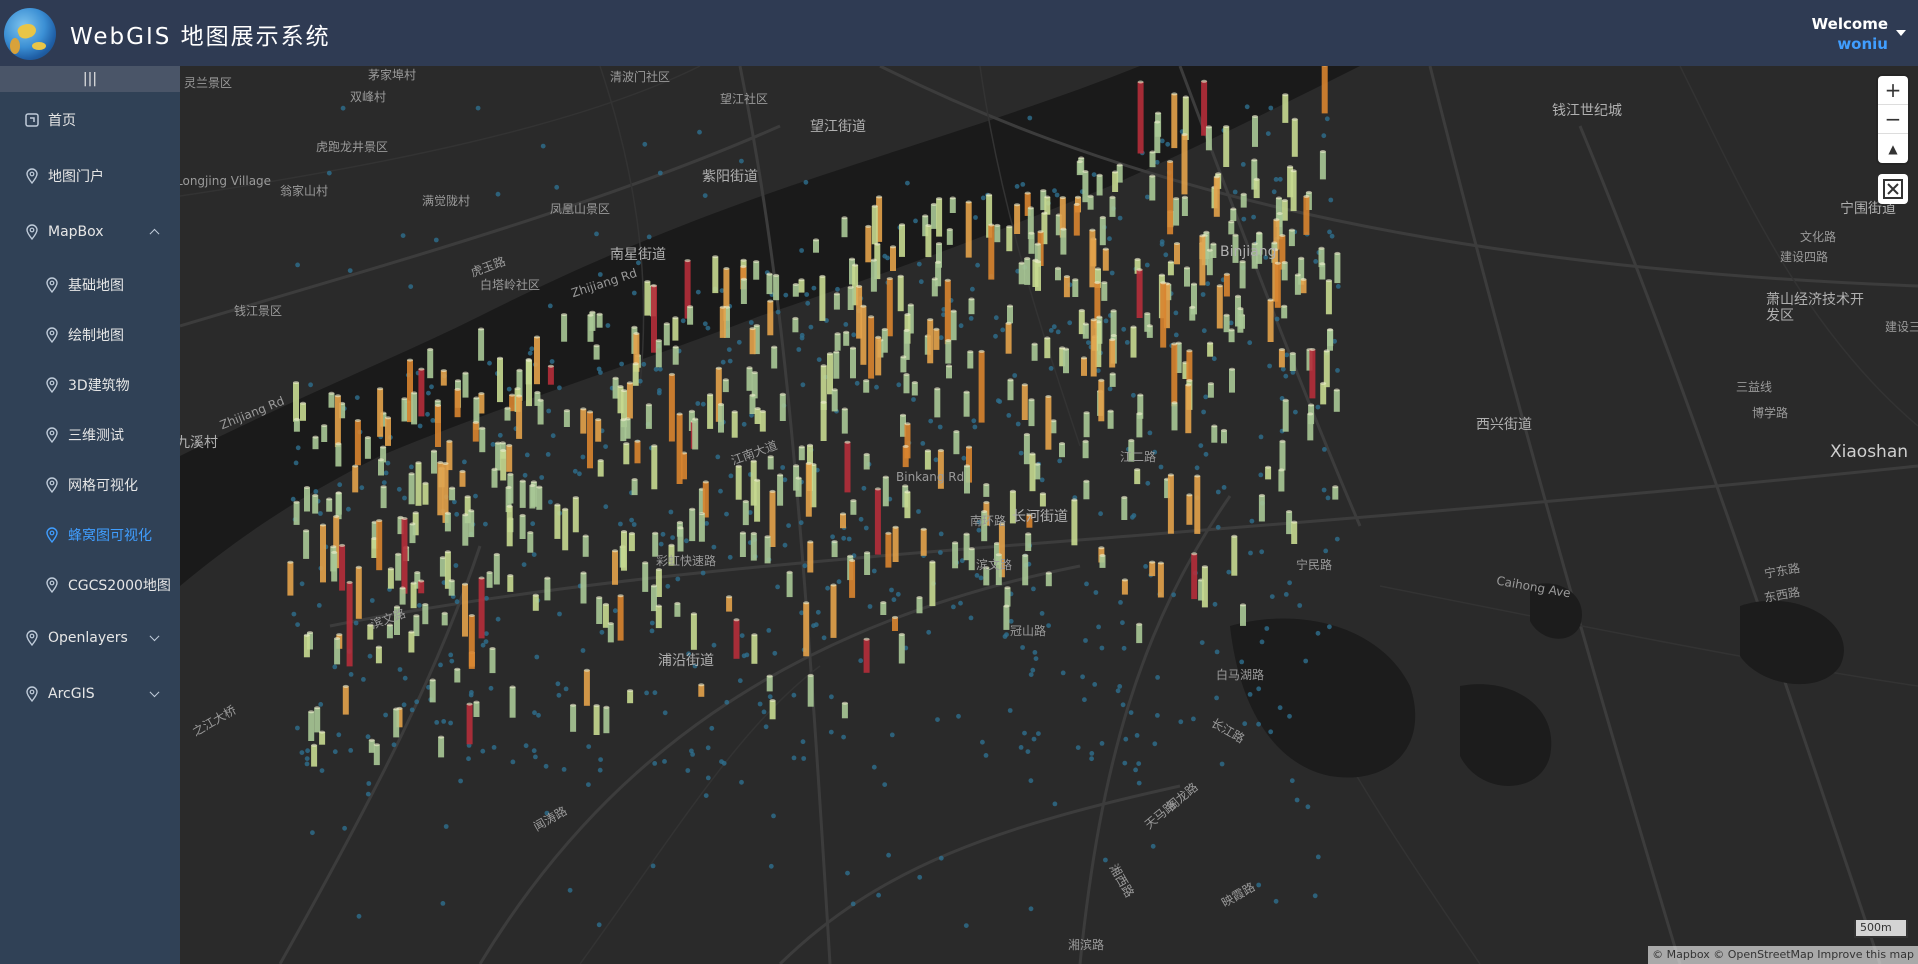 The width and height of the screenshot is (1918, 964). I want to click on sidebar-collapse-toggle: |||, so click(90, 79).